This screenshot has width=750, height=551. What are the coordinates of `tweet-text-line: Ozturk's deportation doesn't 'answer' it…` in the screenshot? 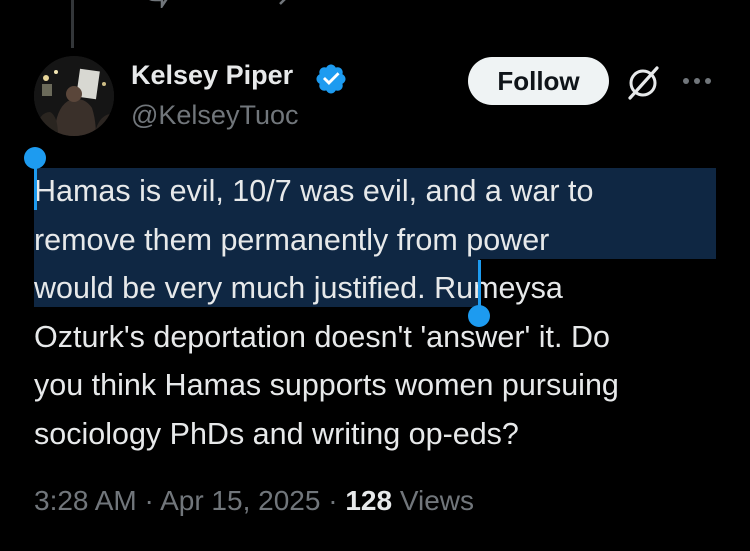 It's located at (322, 336).